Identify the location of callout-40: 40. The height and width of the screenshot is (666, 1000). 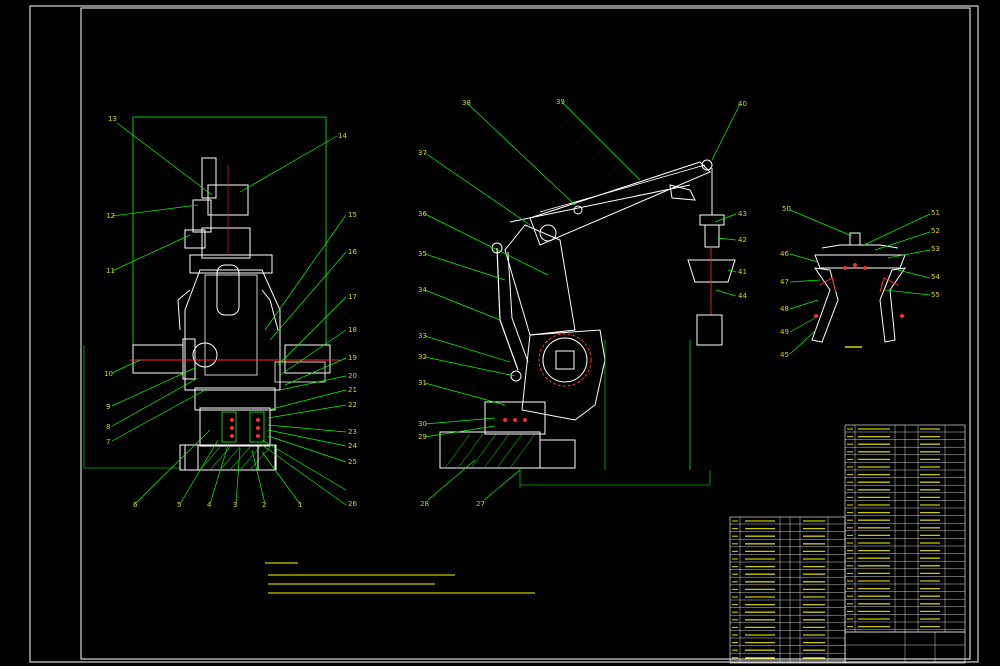
(742, 104).